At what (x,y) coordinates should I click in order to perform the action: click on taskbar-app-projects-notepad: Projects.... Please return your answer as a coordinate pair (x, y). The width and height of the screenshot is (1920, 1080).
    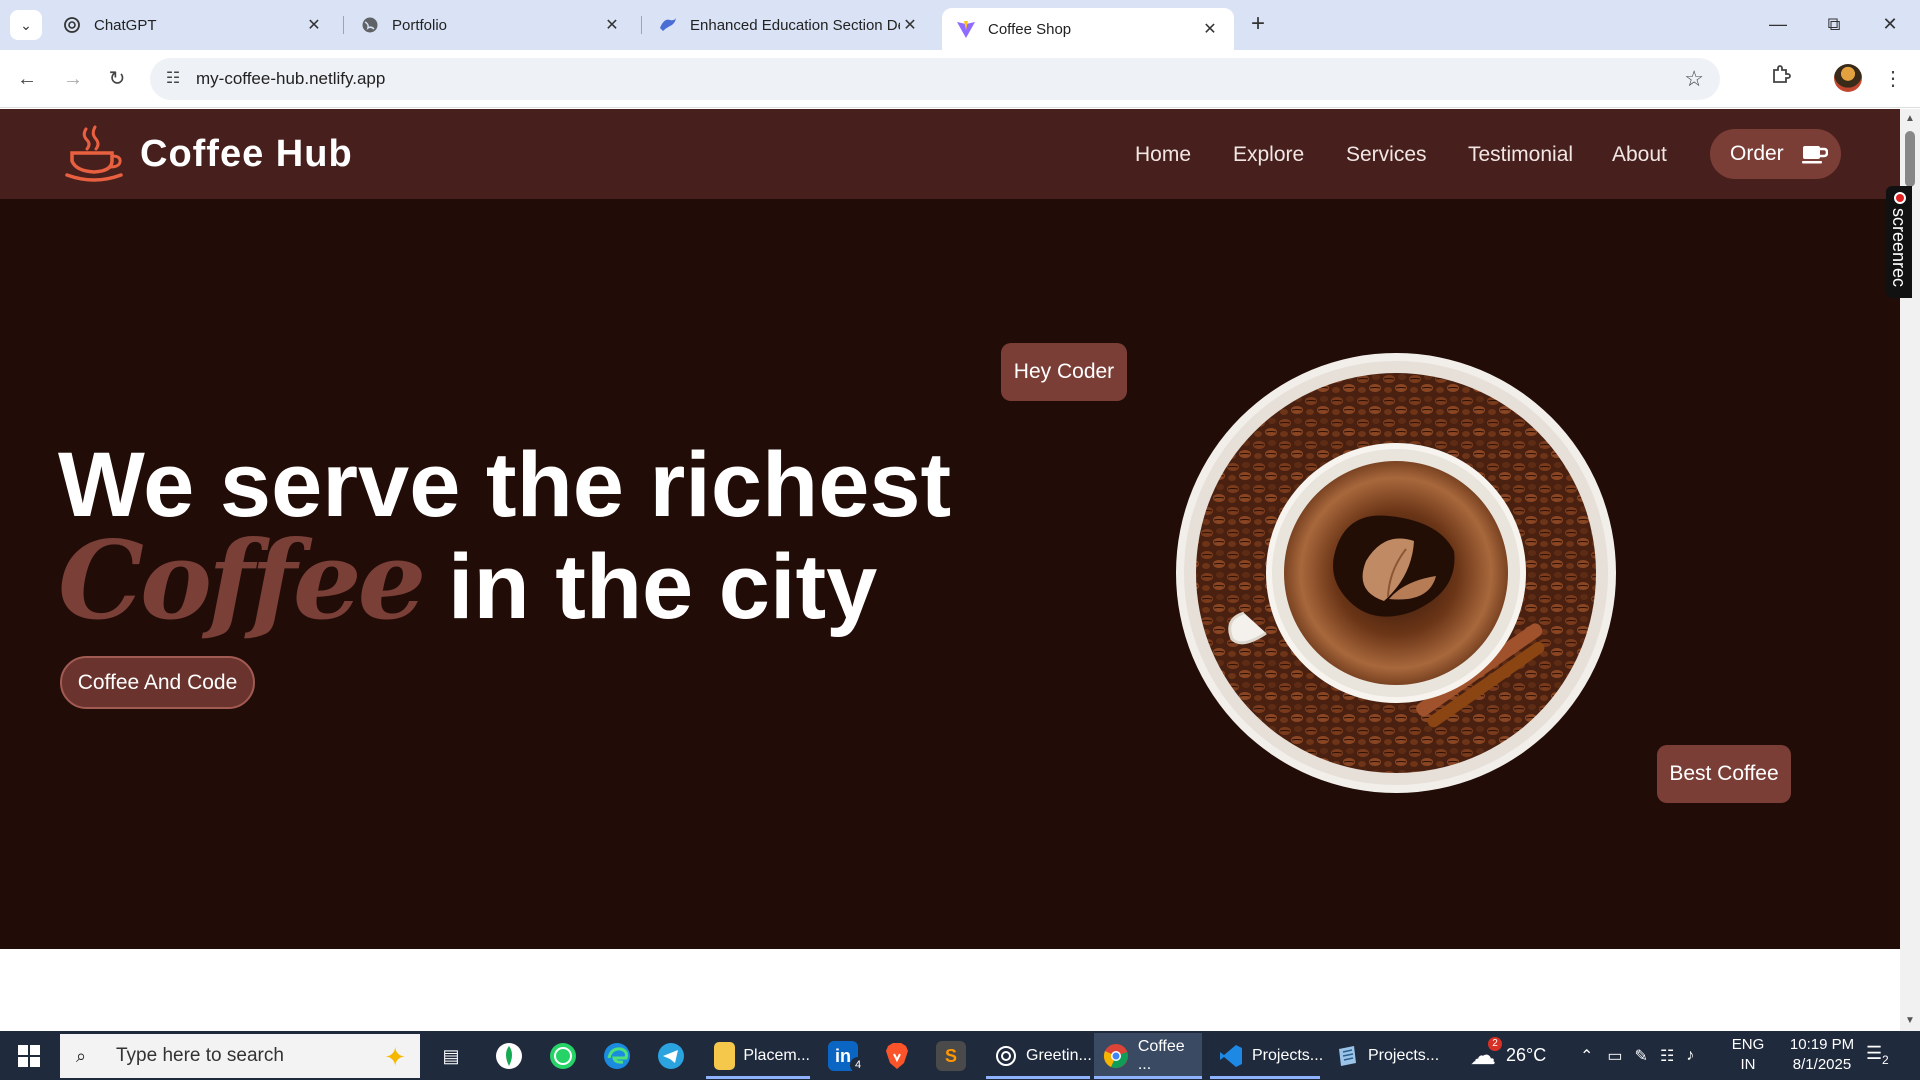
    Looking at the image, I should click on (1383, 1056).